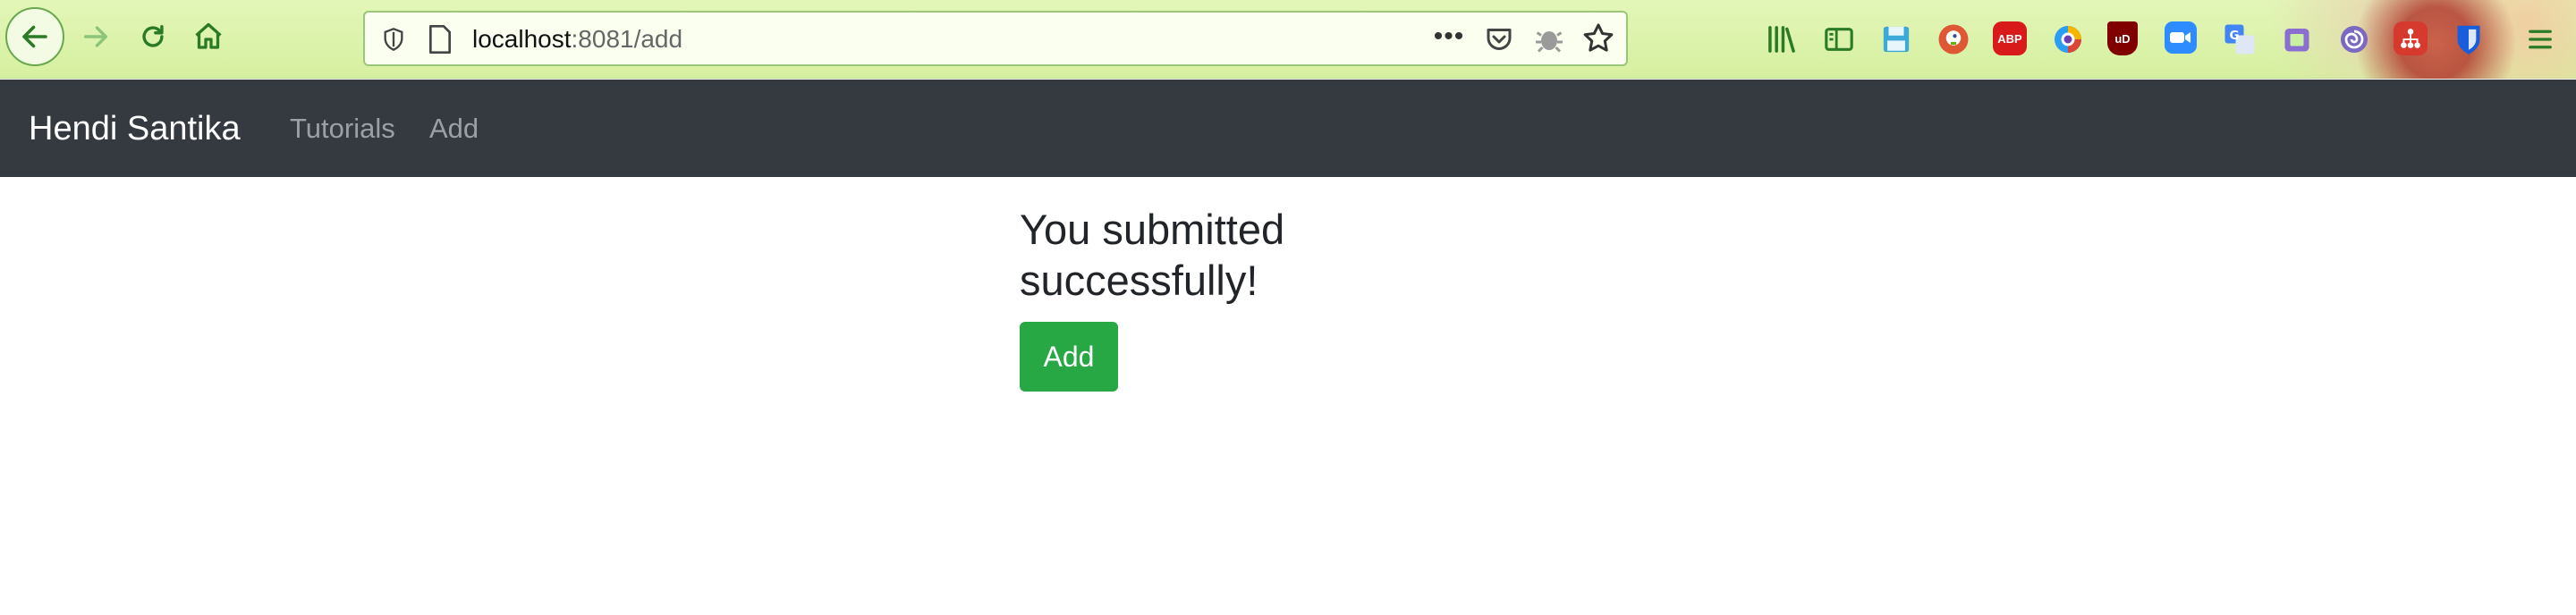 This screenshot has width=2576, height=615. What do you see at coordinates (342, 128) in the screenshot?
I see `nav-link-tutorials: Tutorials` at bounding box center [342, 128].